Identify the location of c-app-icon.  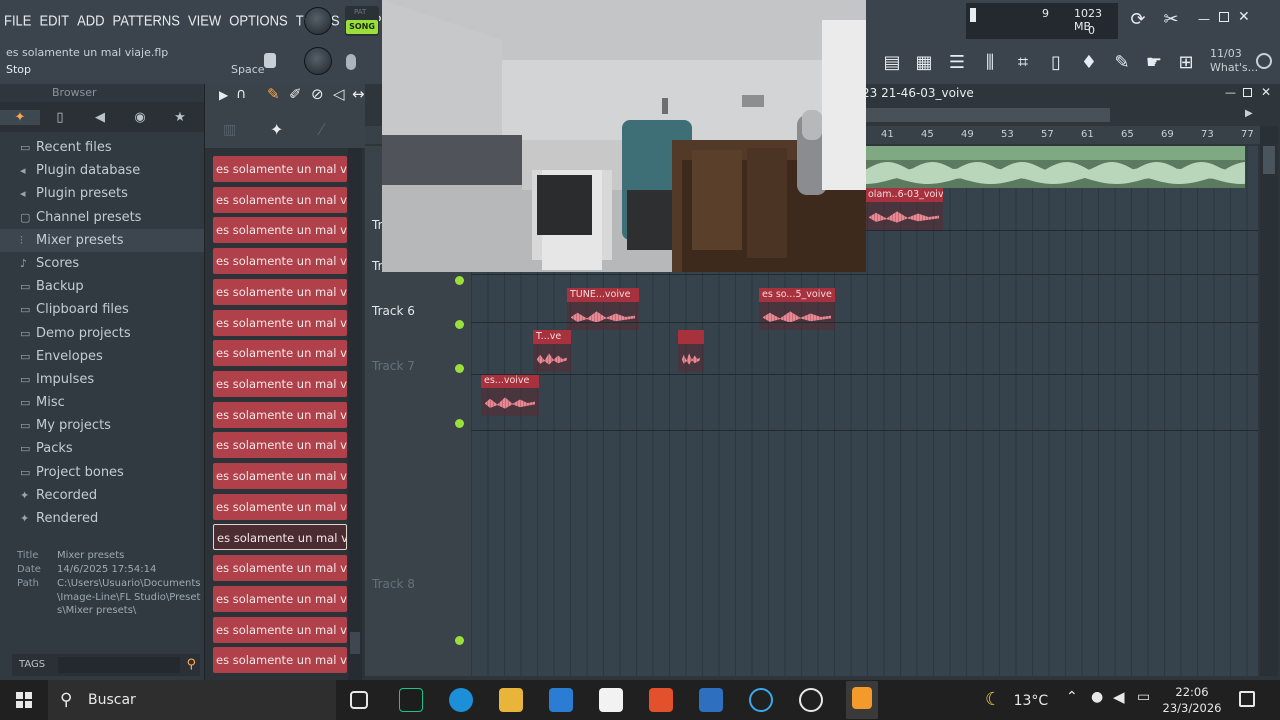
(761, 700).